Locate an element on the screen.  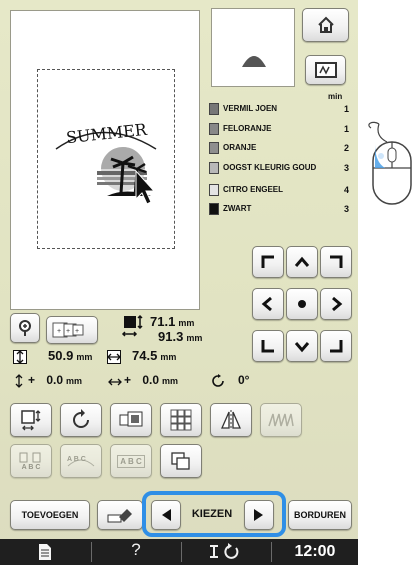
move-right-button is located at coordinates (336, 304).